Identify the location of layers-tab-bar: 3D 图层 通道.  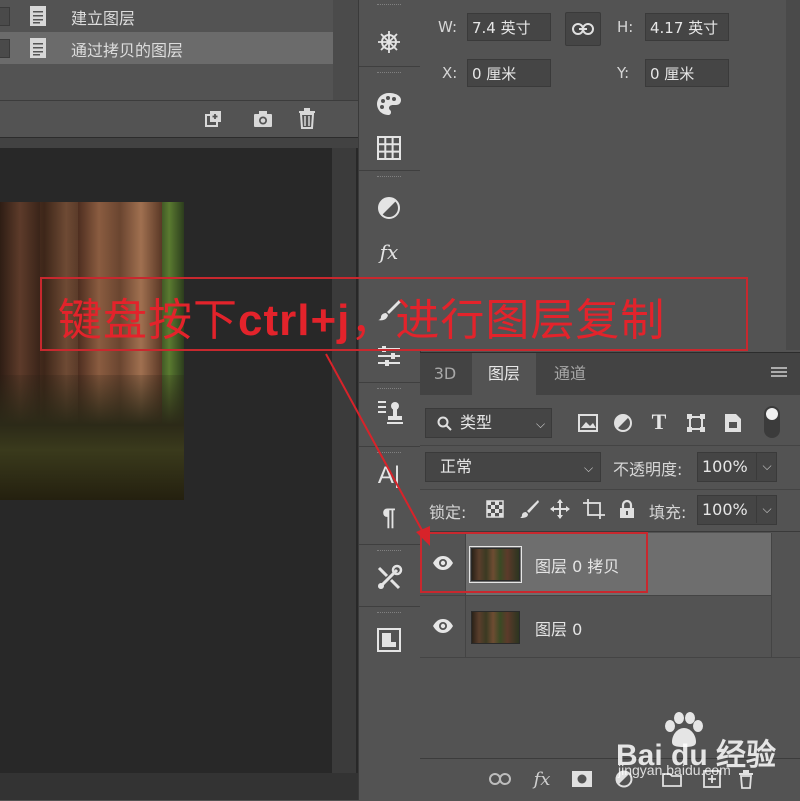
(610, 374).